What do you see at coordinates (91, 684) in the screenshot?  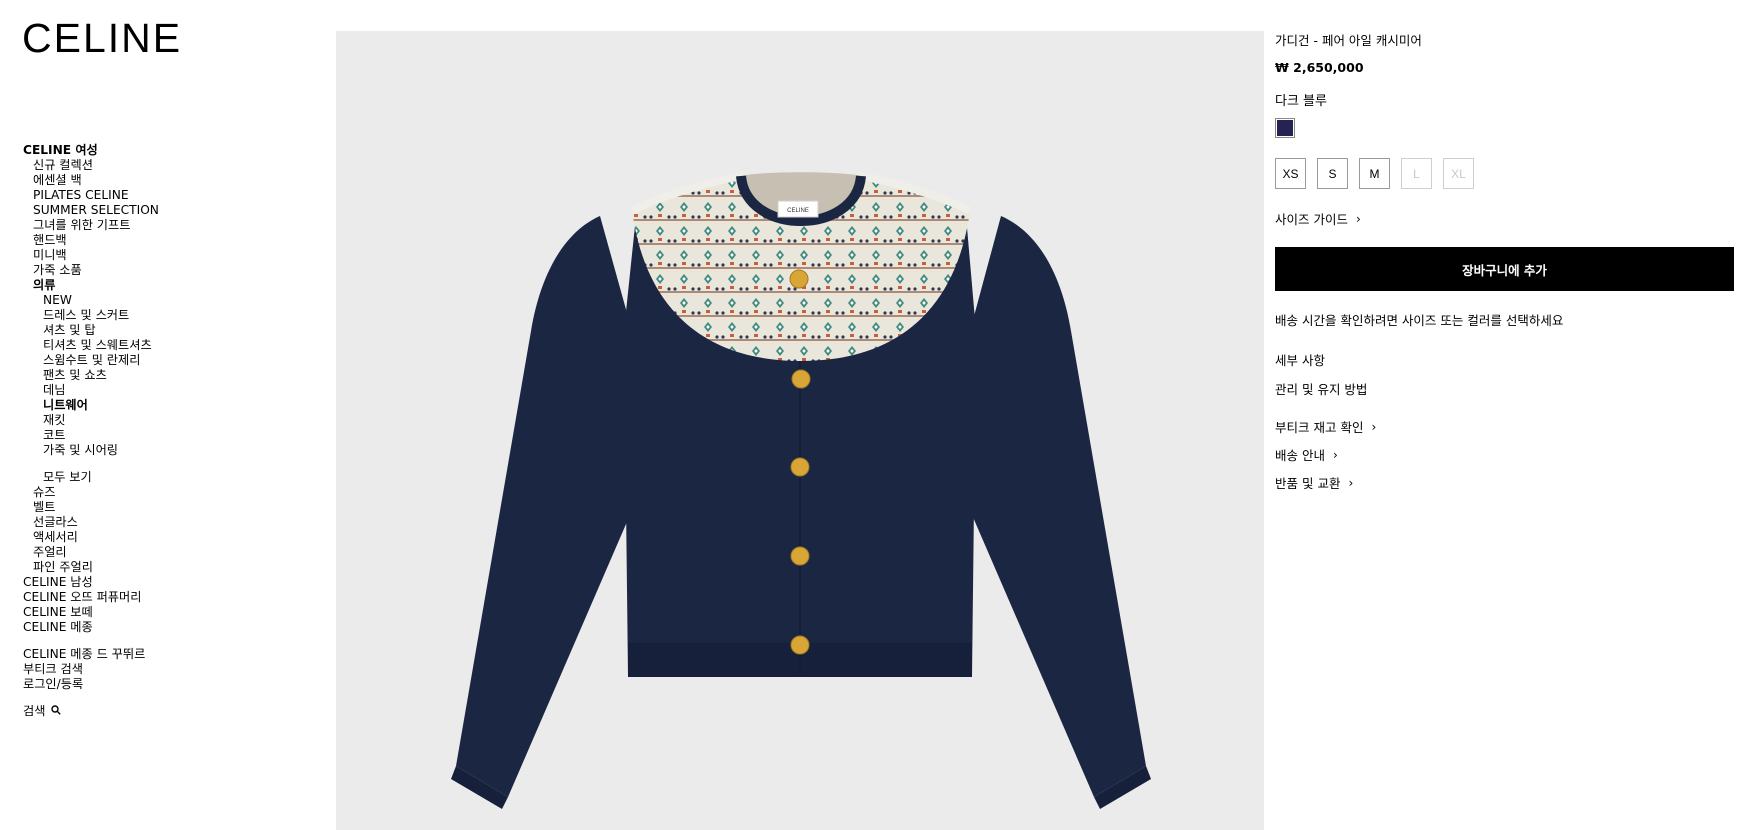 I see `nav-login: 로그인/등록` at bounding box center [91, 684].